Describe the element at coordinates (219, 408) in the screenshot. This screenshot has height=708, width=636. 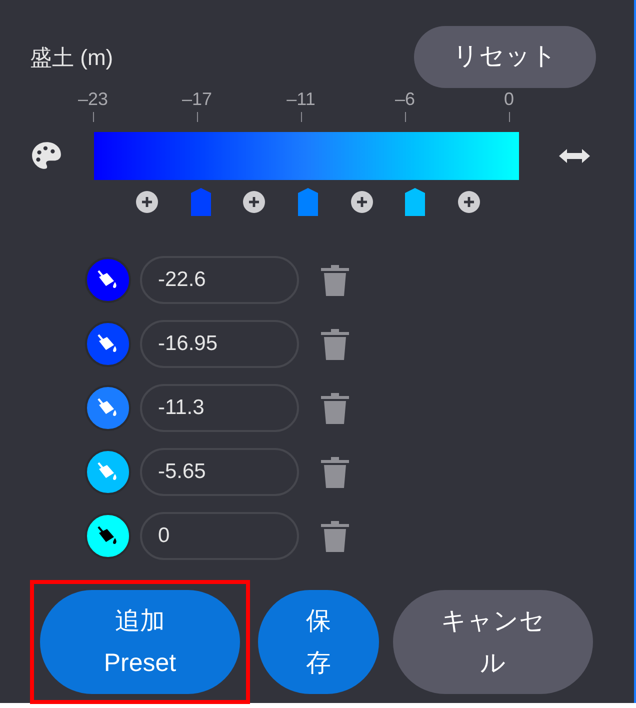
I see `stop-value-field: -11.3` at that location.